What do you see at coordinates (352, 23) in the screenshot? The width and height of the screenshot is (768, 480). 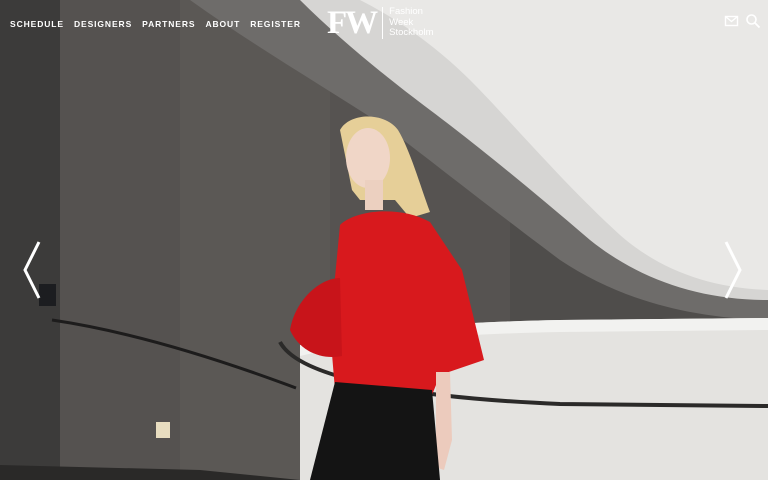 I see `logo-mark: FW` at bounding box center [352, 23].